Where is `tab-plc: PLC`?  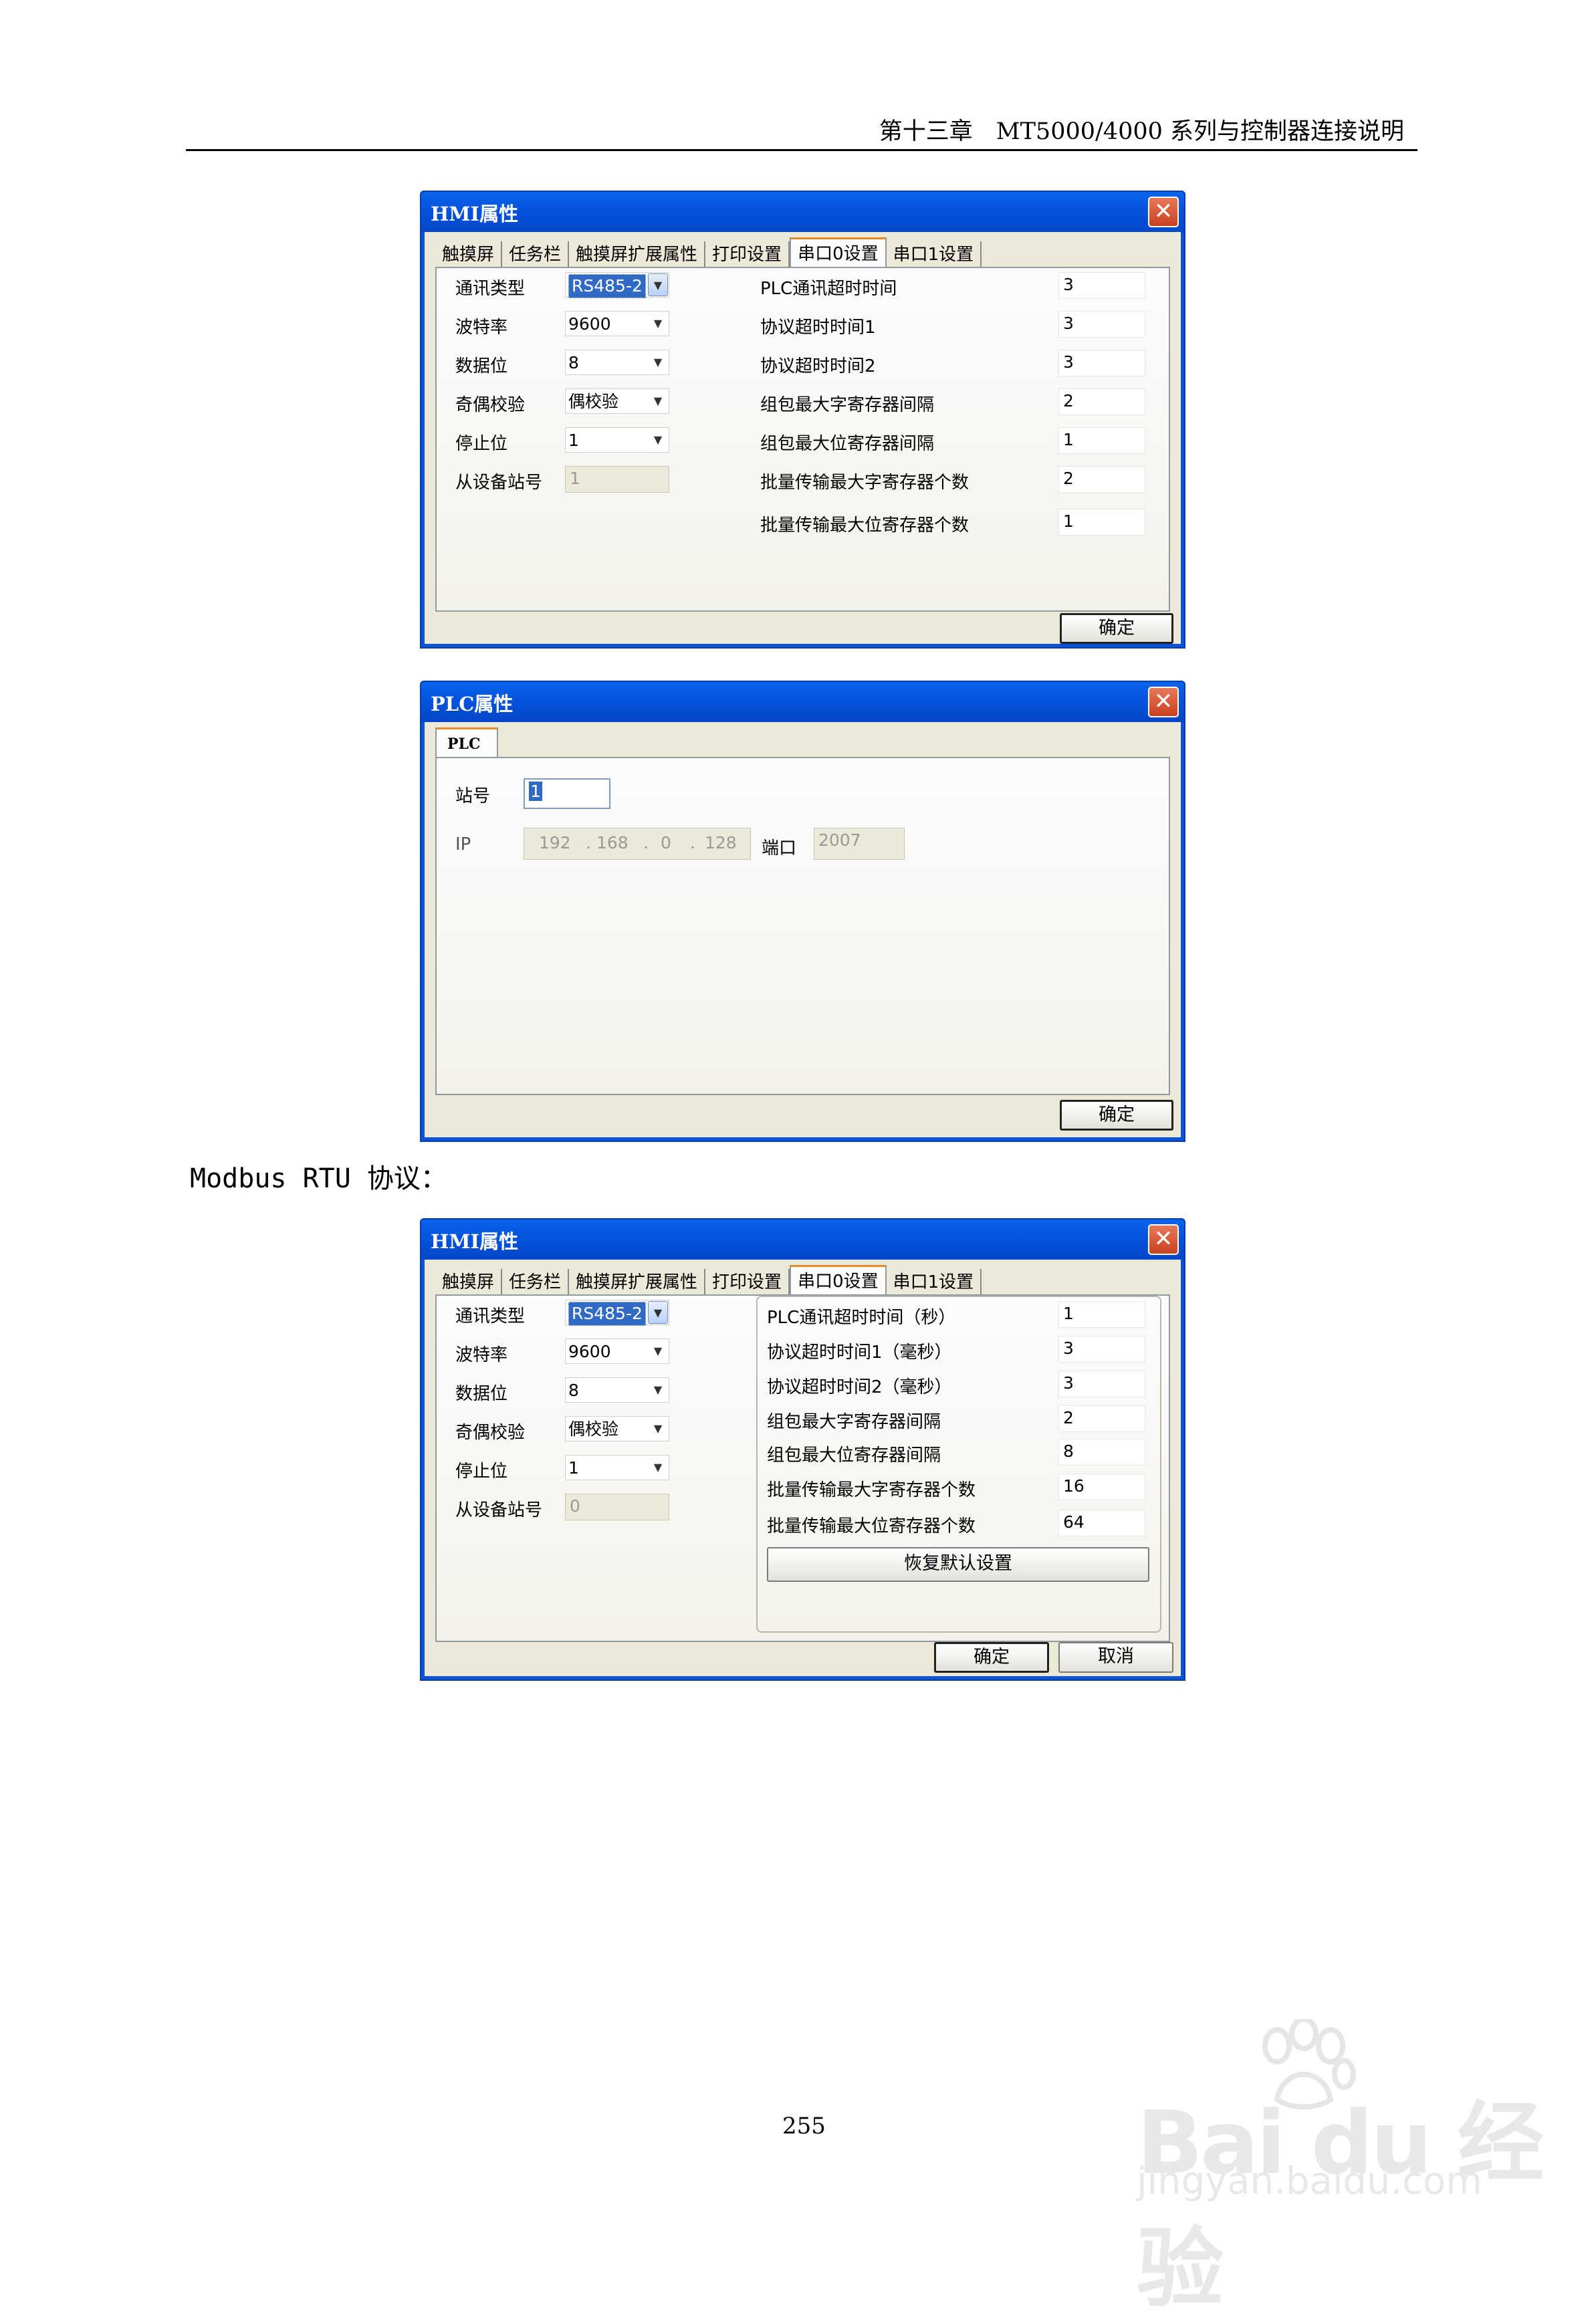 tab-plc: PLC is located at coordinates (466, 744).